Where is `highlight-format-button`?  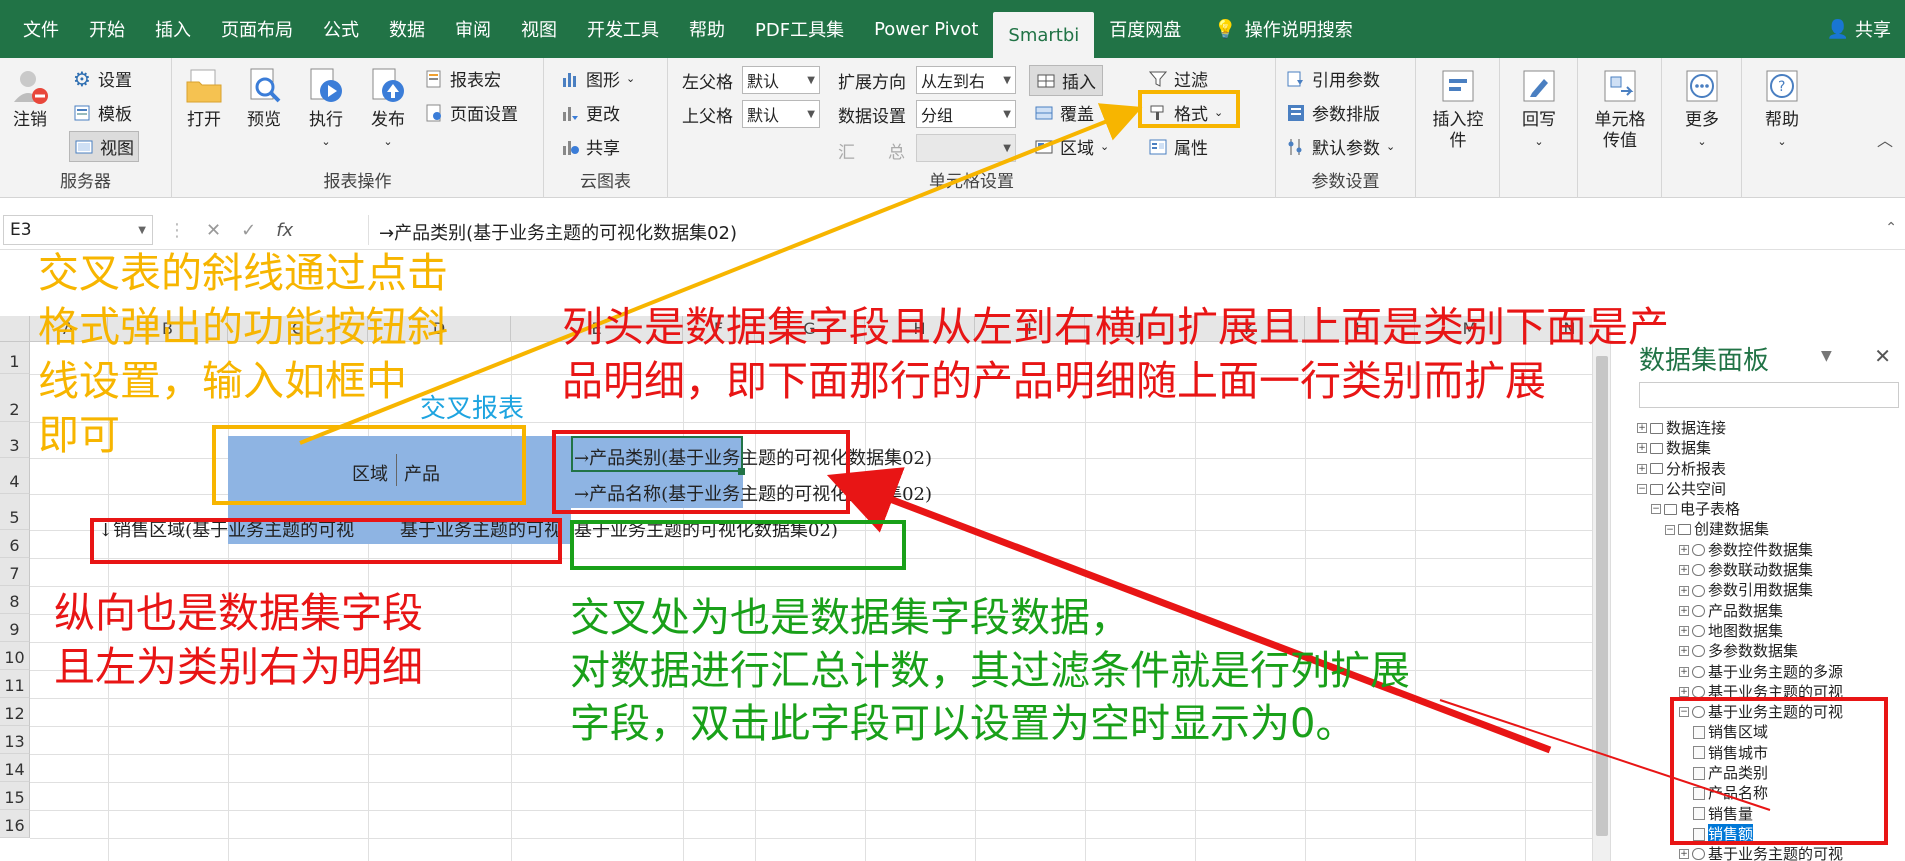 highlight-format-button is located at coordinates (1189, 109).